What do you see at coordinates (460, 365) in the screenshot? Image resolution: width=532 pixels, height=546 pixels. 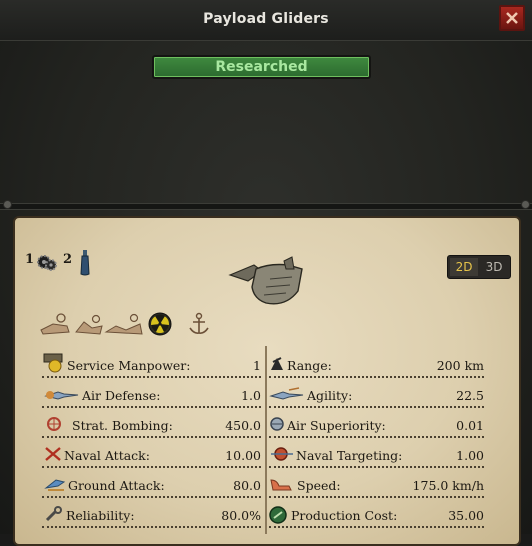 I see `stat-value: 200 km` at bounding box center [460, 365].